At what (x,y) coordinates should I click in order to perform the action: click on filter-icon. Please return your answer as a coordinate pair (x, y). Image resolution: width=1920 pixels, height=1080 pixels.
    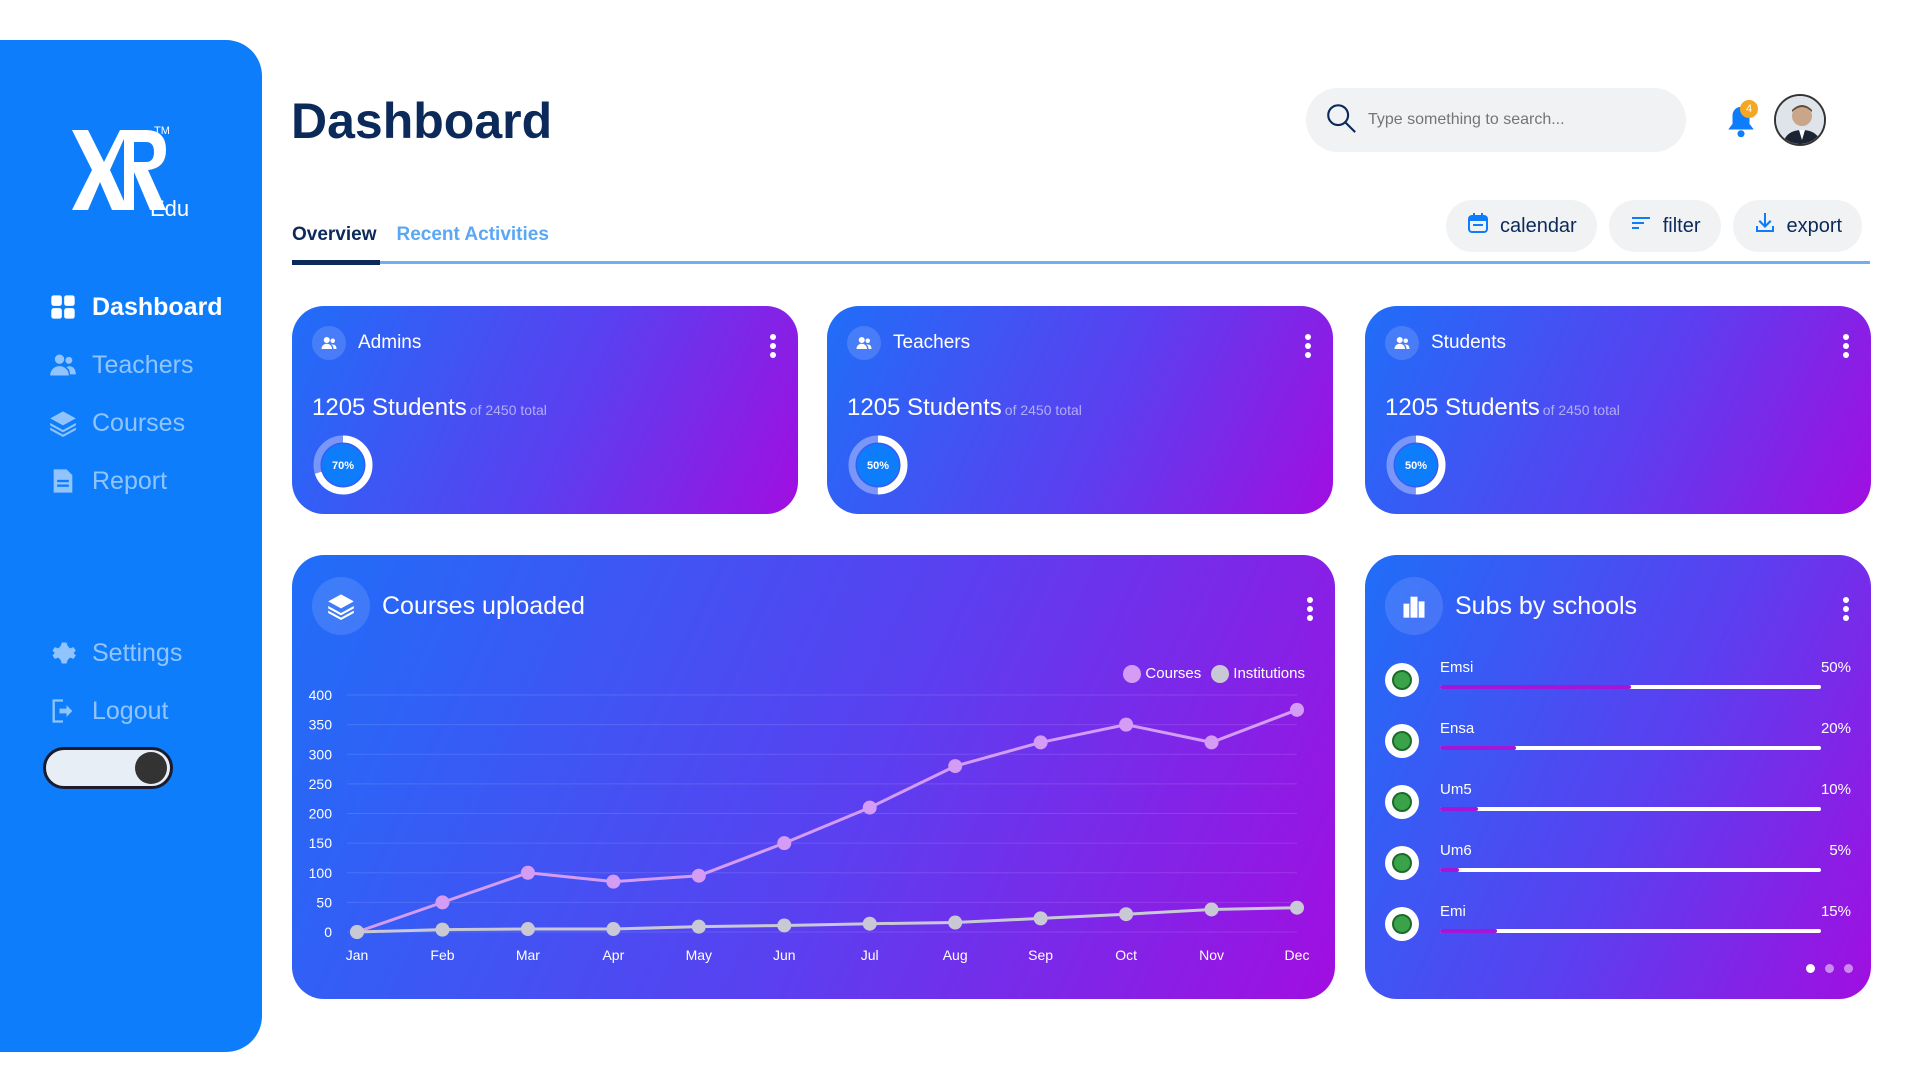
    Looking at the image, I should click on (1646, 226).